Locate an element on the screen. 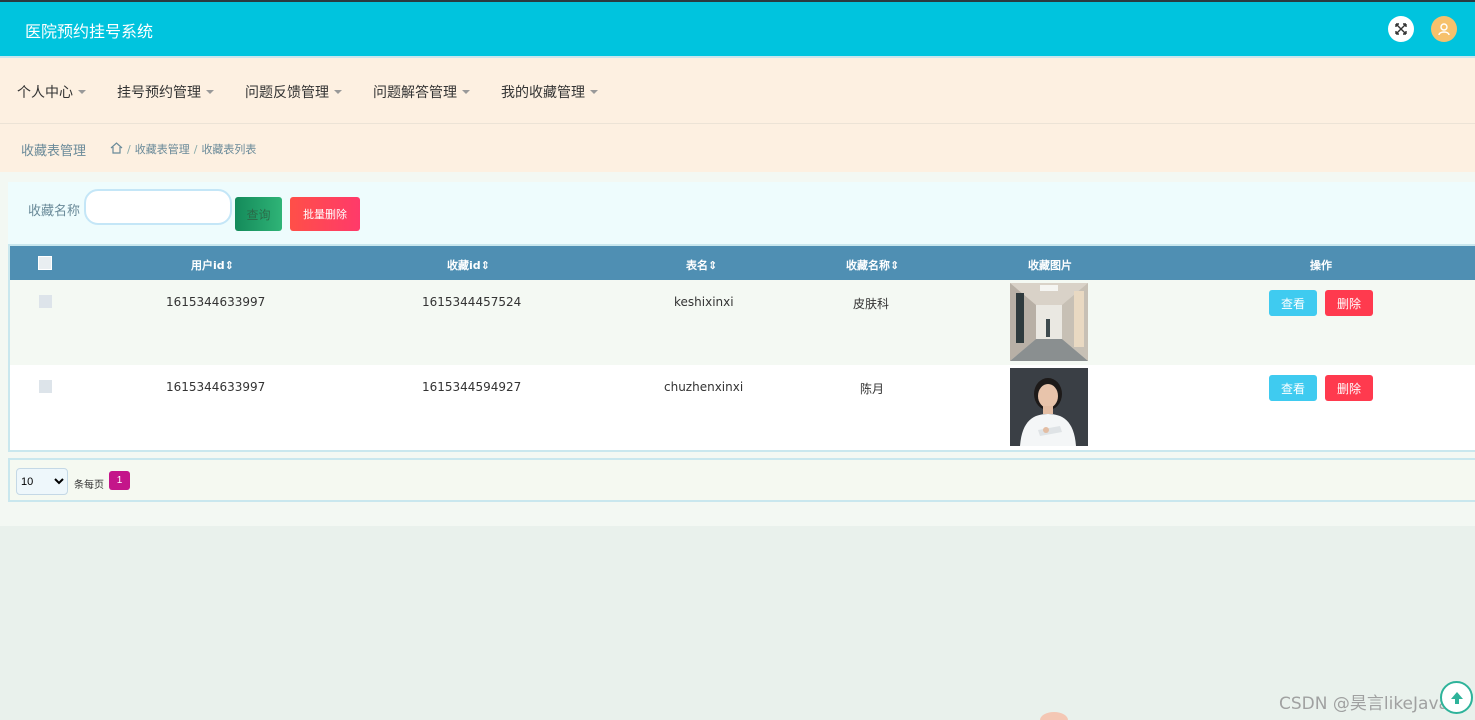  breadcrumb-item: 收藏表列表 is located at coordinates (229, 149).